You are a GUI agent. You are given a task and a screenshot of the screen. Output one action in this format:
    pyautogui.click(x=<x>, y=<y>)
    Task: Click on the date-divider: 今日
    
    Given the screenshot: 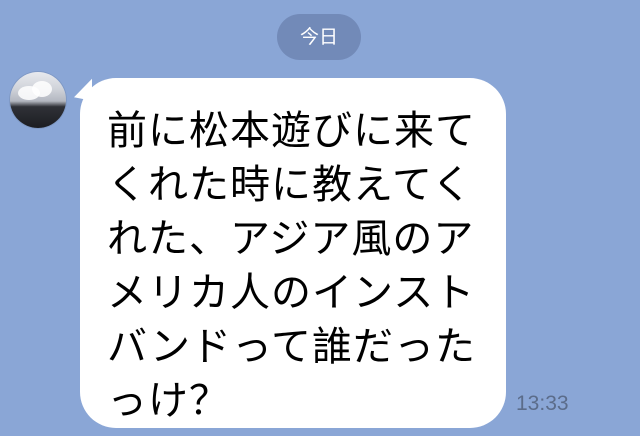 What is the action you would take?
    pyautogui.click(x=319, y=37)
    